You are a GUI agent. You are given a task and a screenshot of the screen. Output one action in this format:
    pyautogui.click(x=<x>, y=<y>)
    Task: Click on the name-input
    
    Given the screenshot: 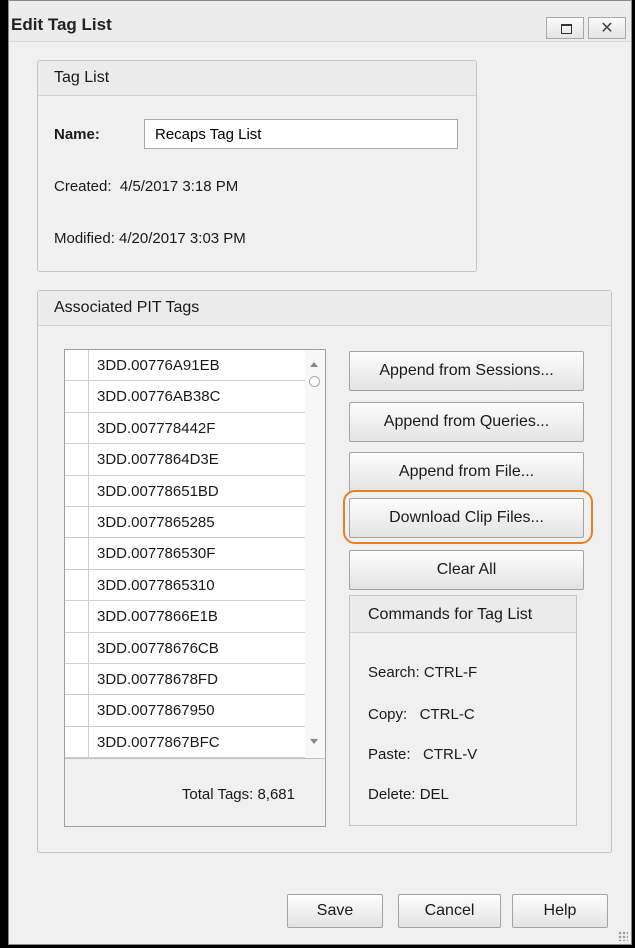 What is the action you would take?
    pyautogui.click(x=301, y=134)
    